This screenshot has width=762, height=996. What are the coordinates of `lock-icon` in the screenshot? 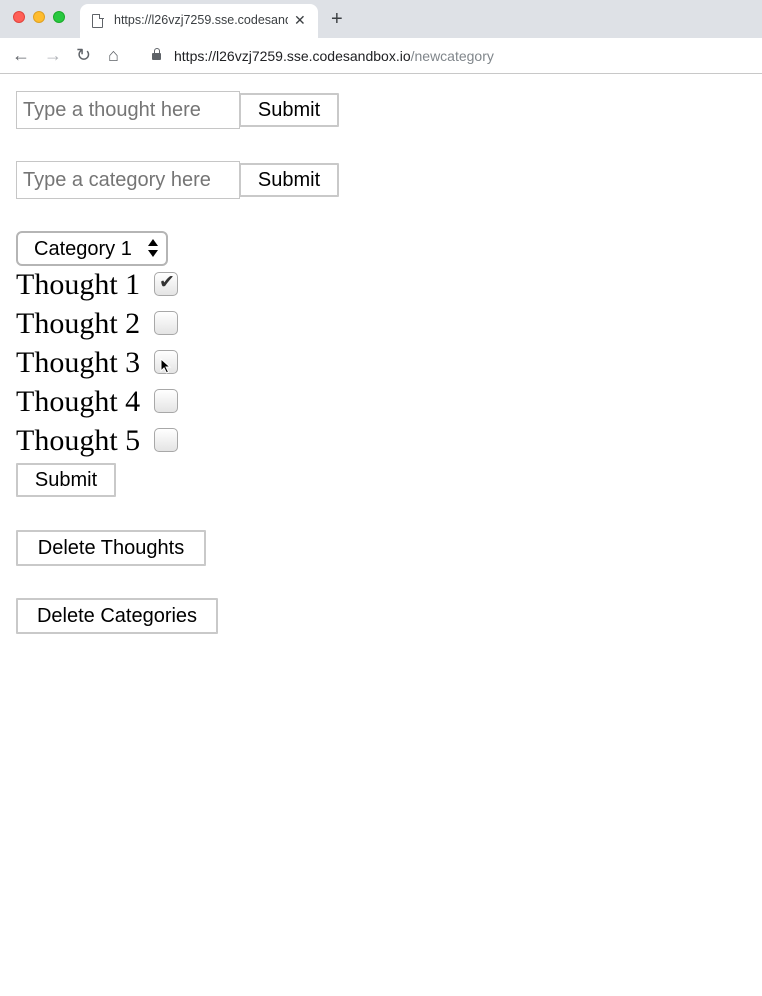 It's located at (156, 54).